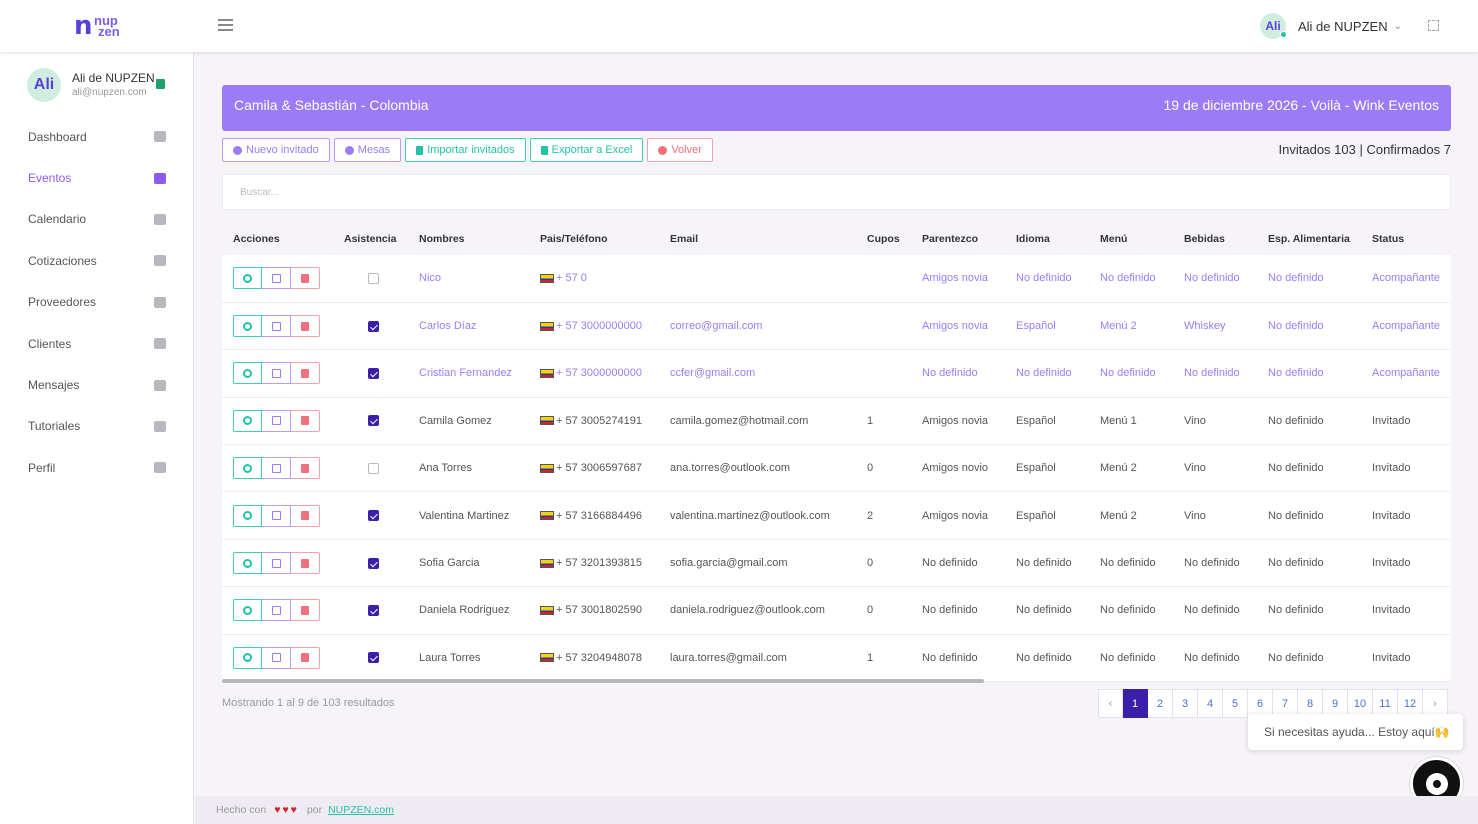 Image resolution: width=1478 pixels, height=824 pixels. I want to click on tables-button: Mesas, so click(367, 150).